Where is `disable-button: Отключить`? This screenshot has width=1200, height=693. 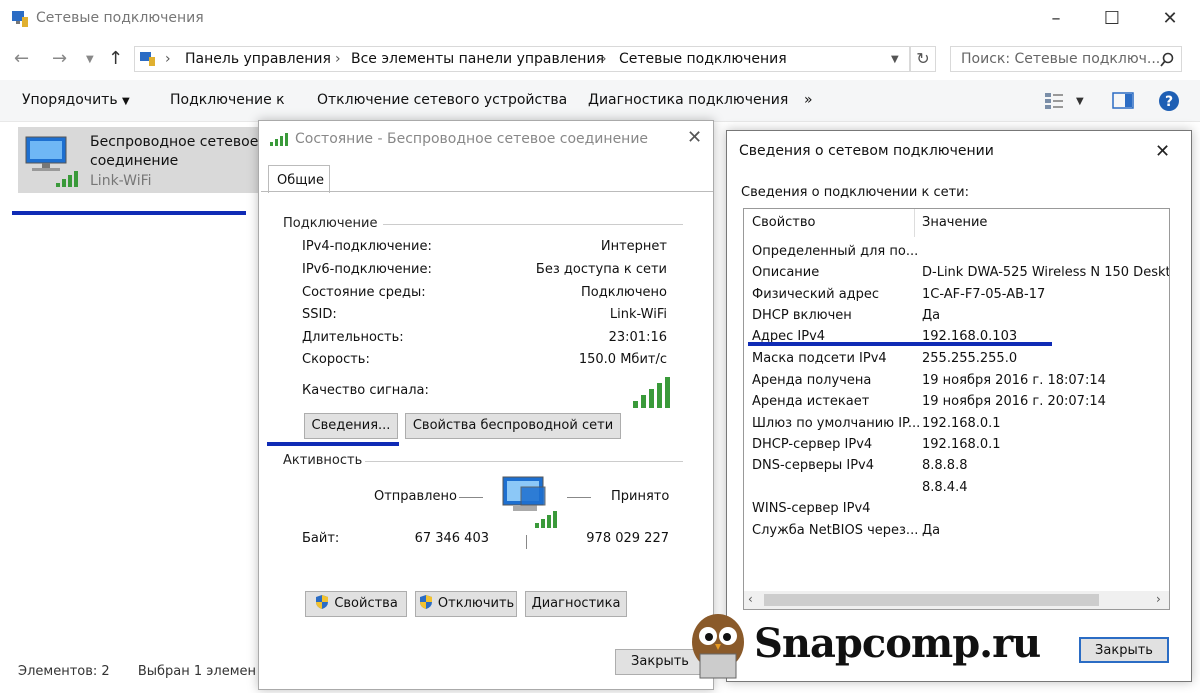
disable-button: Отключить is located at coordinates (466, 604).